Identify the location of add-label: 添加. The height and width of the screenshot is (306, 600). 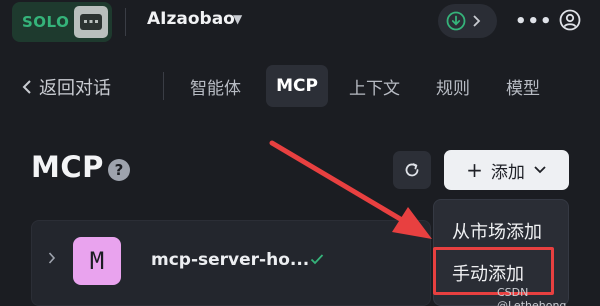
(507, 172).